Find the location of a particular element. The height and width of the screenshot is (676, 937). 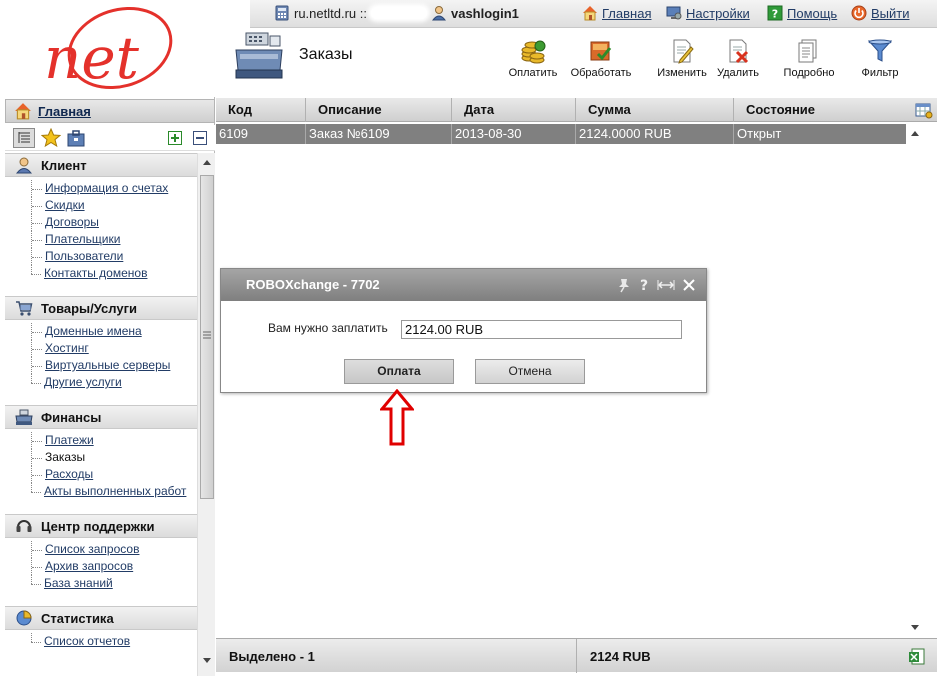

home-link: Главная is located at coordinates (616, 13).